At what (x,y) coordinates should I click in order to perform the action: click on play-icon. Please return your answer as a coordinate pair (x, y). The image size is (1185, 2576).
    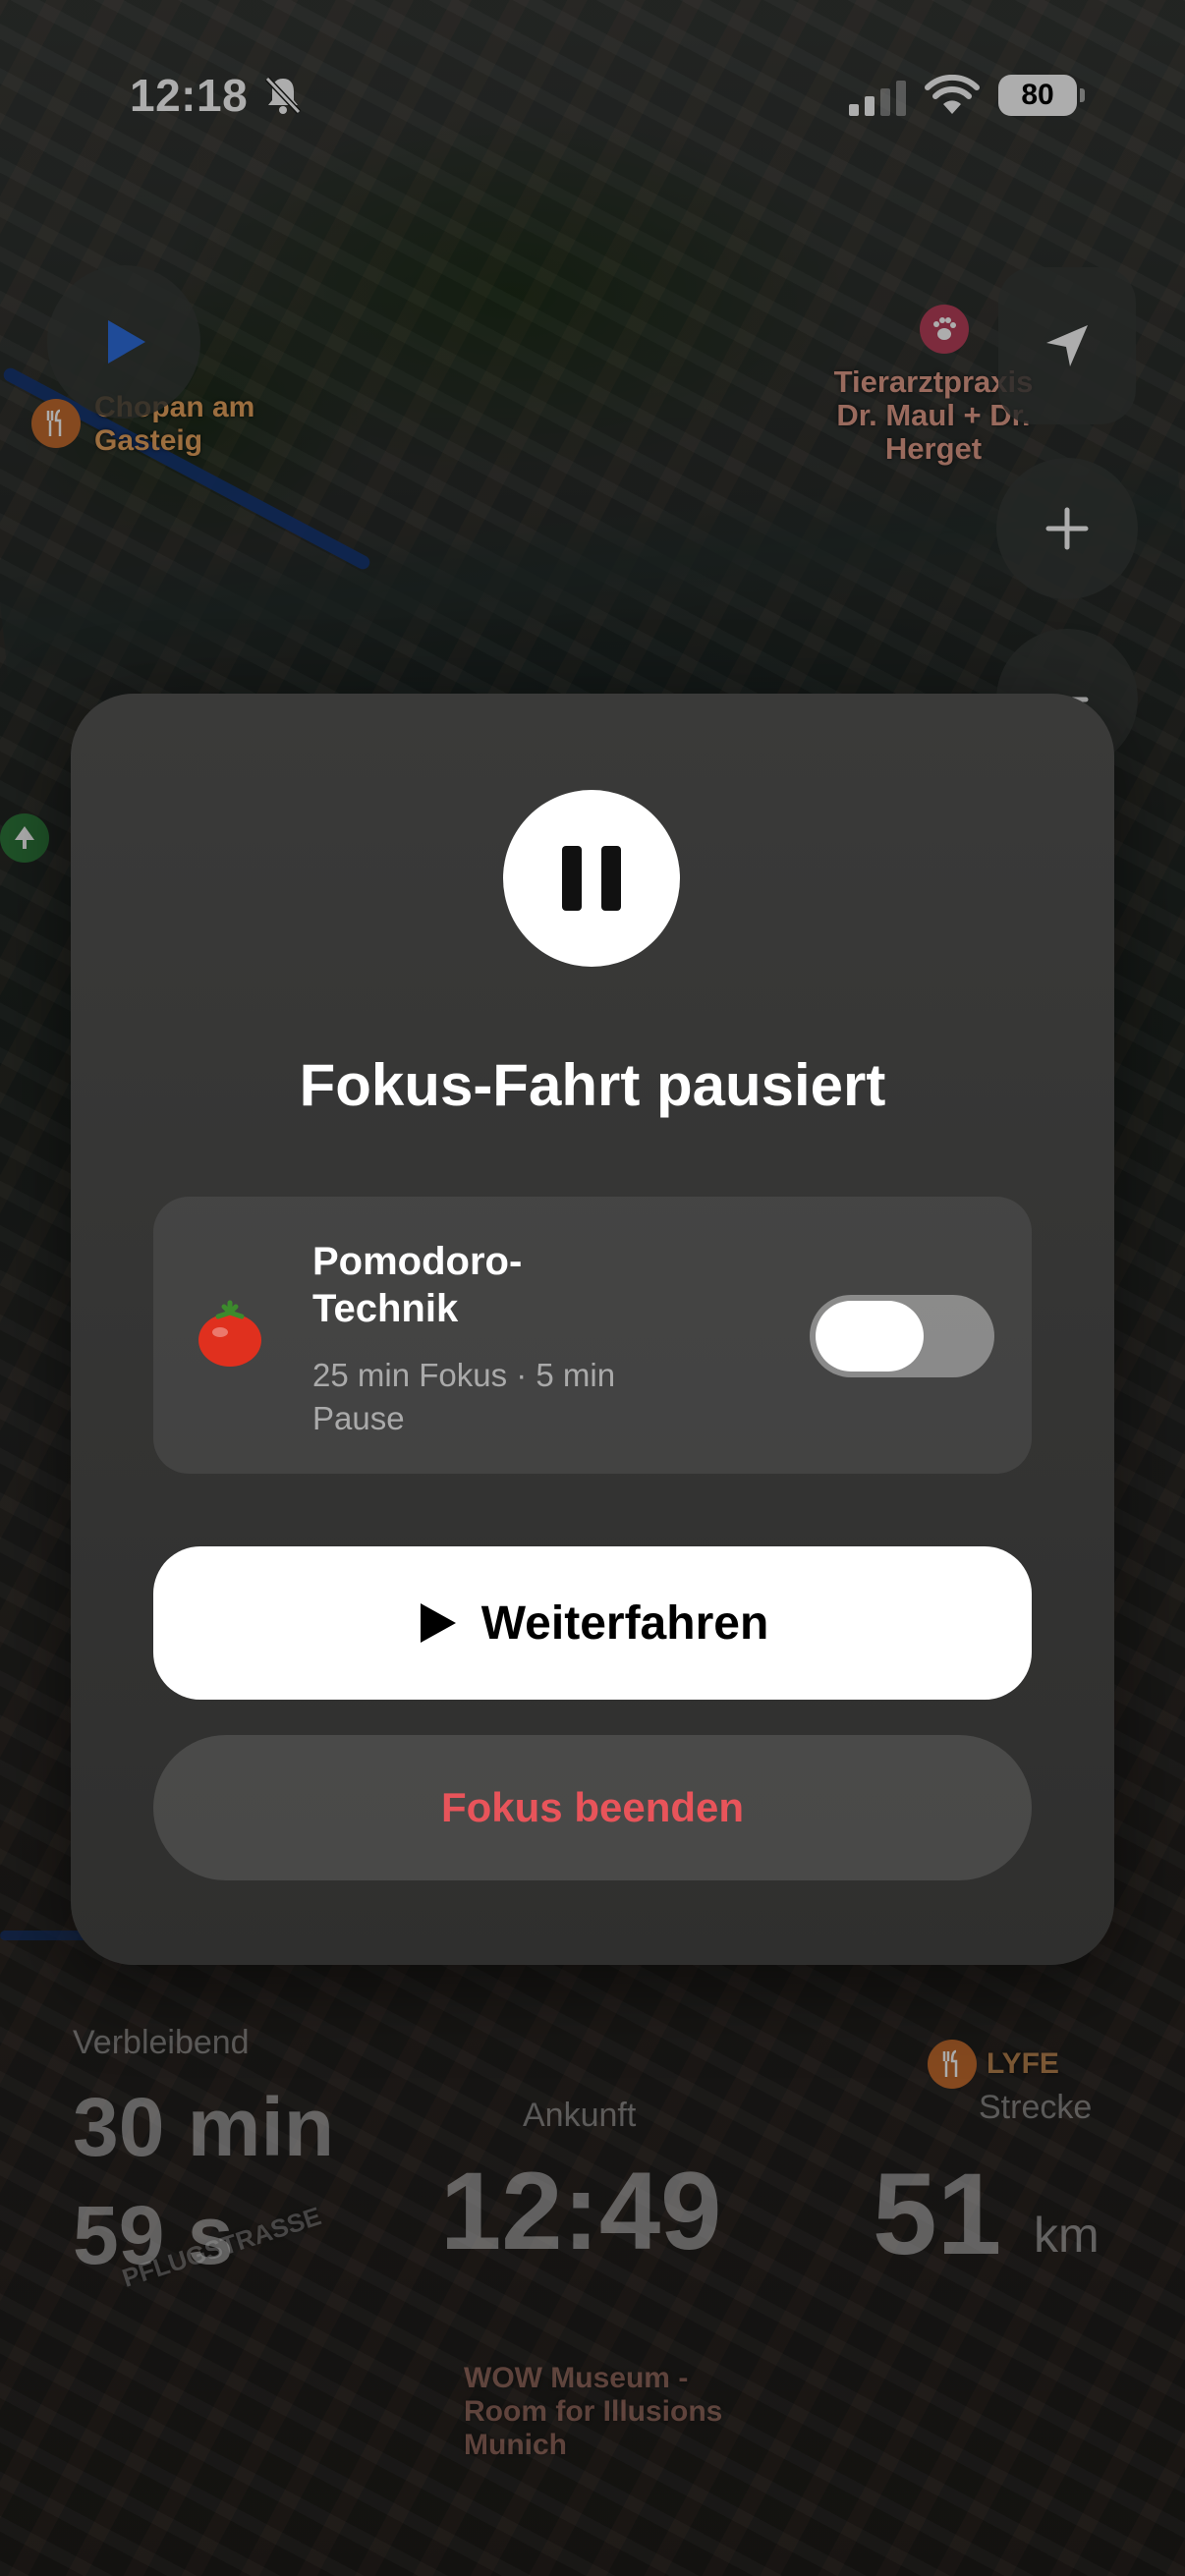
    Looking at the image, I should click on (438, 1623).